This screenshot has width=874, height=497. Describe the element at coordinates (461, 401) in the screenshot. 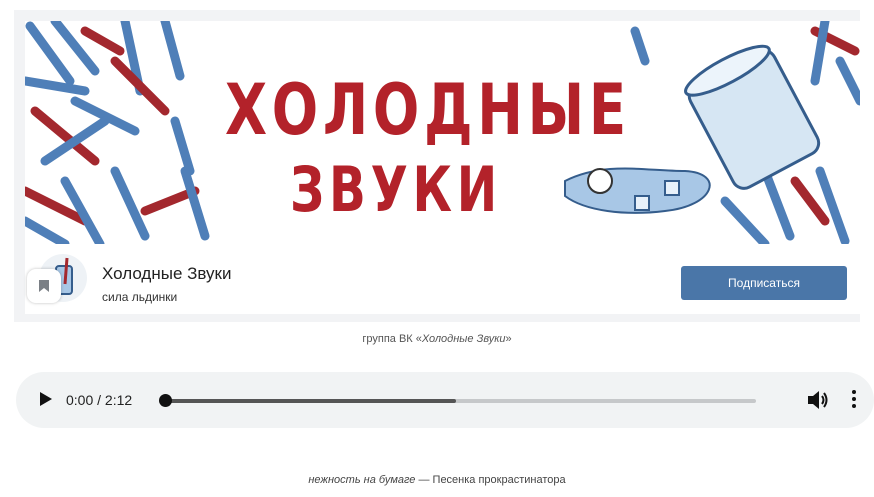

I see `seek-bar` at that location.